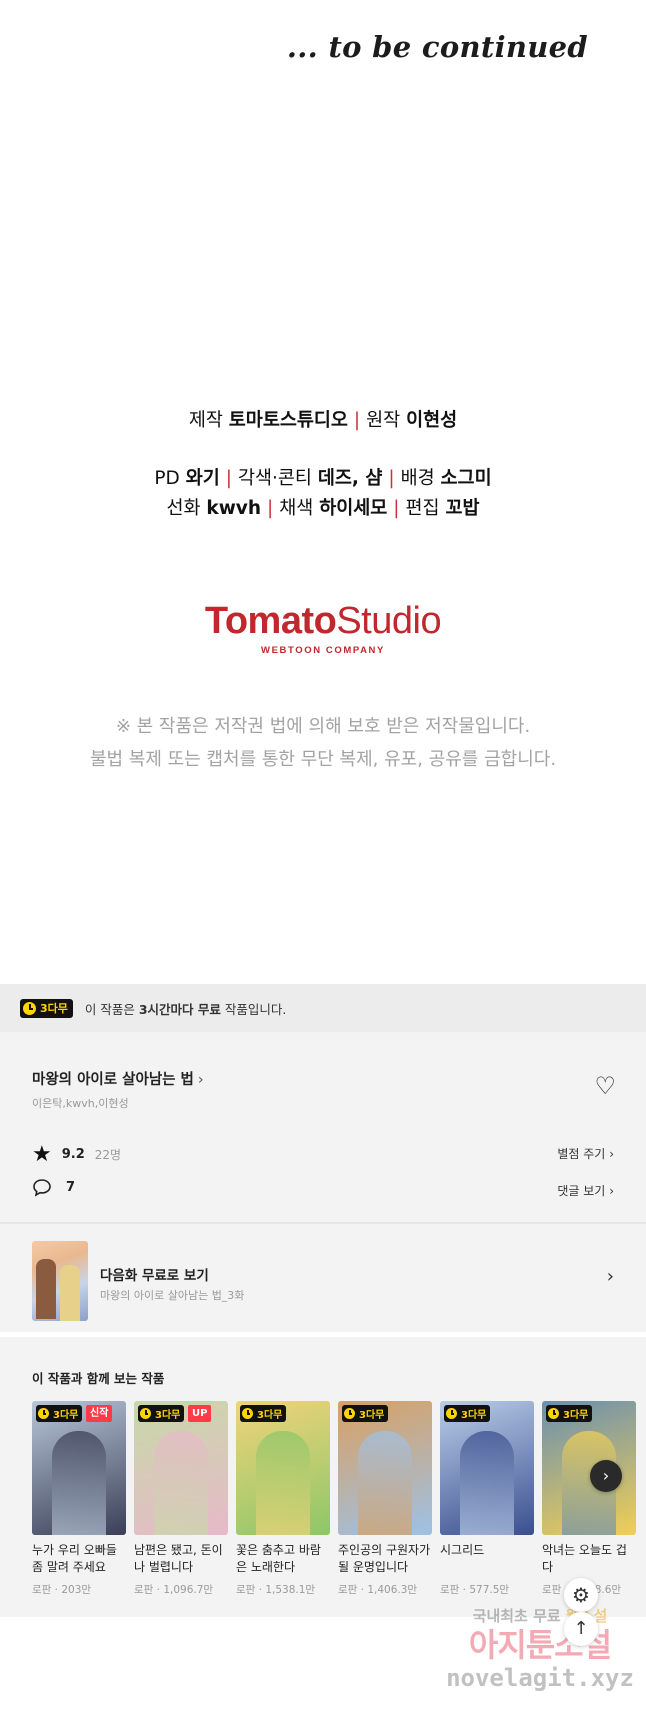  I want to click on tomato-studio-logo: TomatoStudio WEBTOON COMPANY, so click(323, 628).